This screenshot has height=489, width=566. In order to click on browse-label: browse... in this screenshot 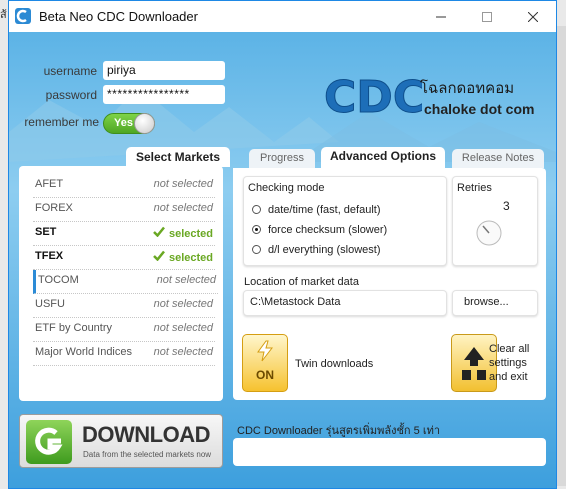, I will do `click(486, 302)`.